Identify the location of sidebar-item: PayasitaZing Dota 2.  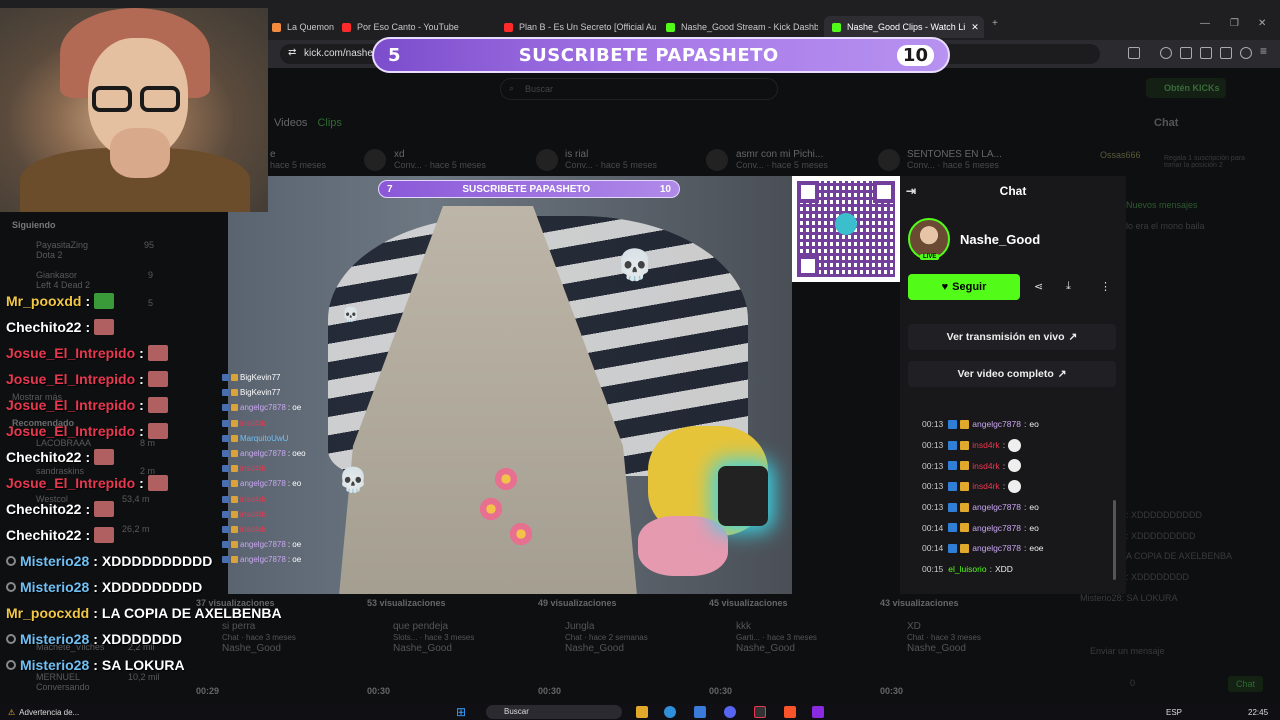
(62, 250).